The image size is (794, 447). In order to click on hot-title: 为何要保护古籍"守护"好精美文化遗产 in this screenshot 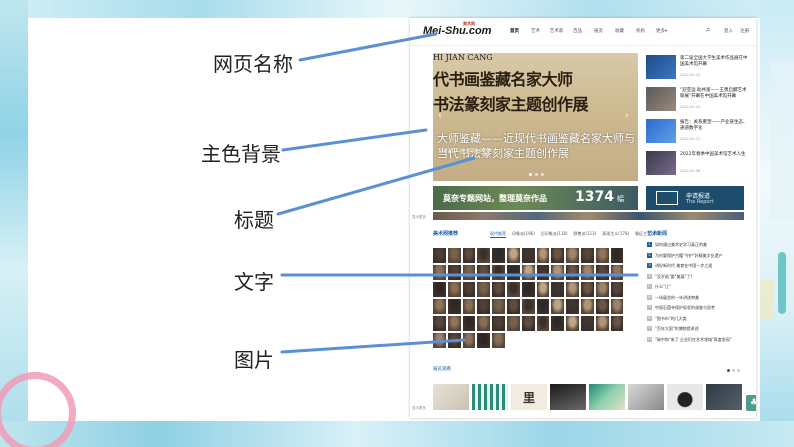, I will do `click(689, 256)`.